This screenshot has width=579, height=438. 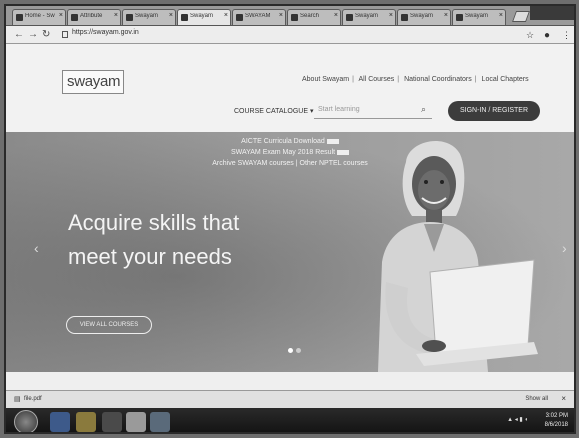 I want to click on tab-6: Swayam ×, so click(x=369, y=17).